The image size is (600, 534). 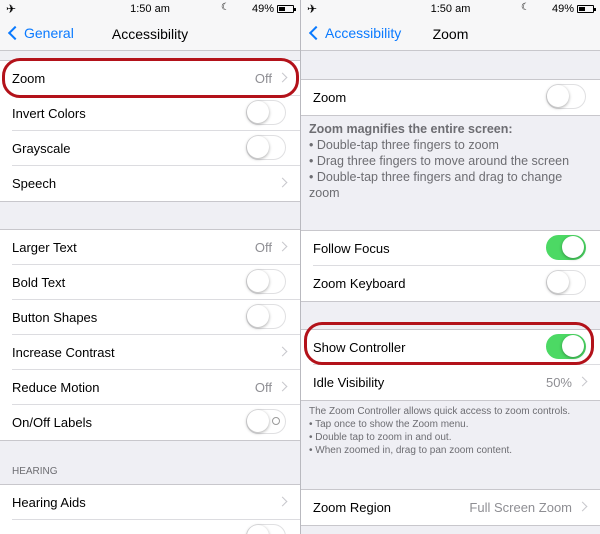 What do you see at coordinates (150, 317) in the screenshot?
I see `row-button-shapes: Button Shapes` at bounding box center [150, 317].